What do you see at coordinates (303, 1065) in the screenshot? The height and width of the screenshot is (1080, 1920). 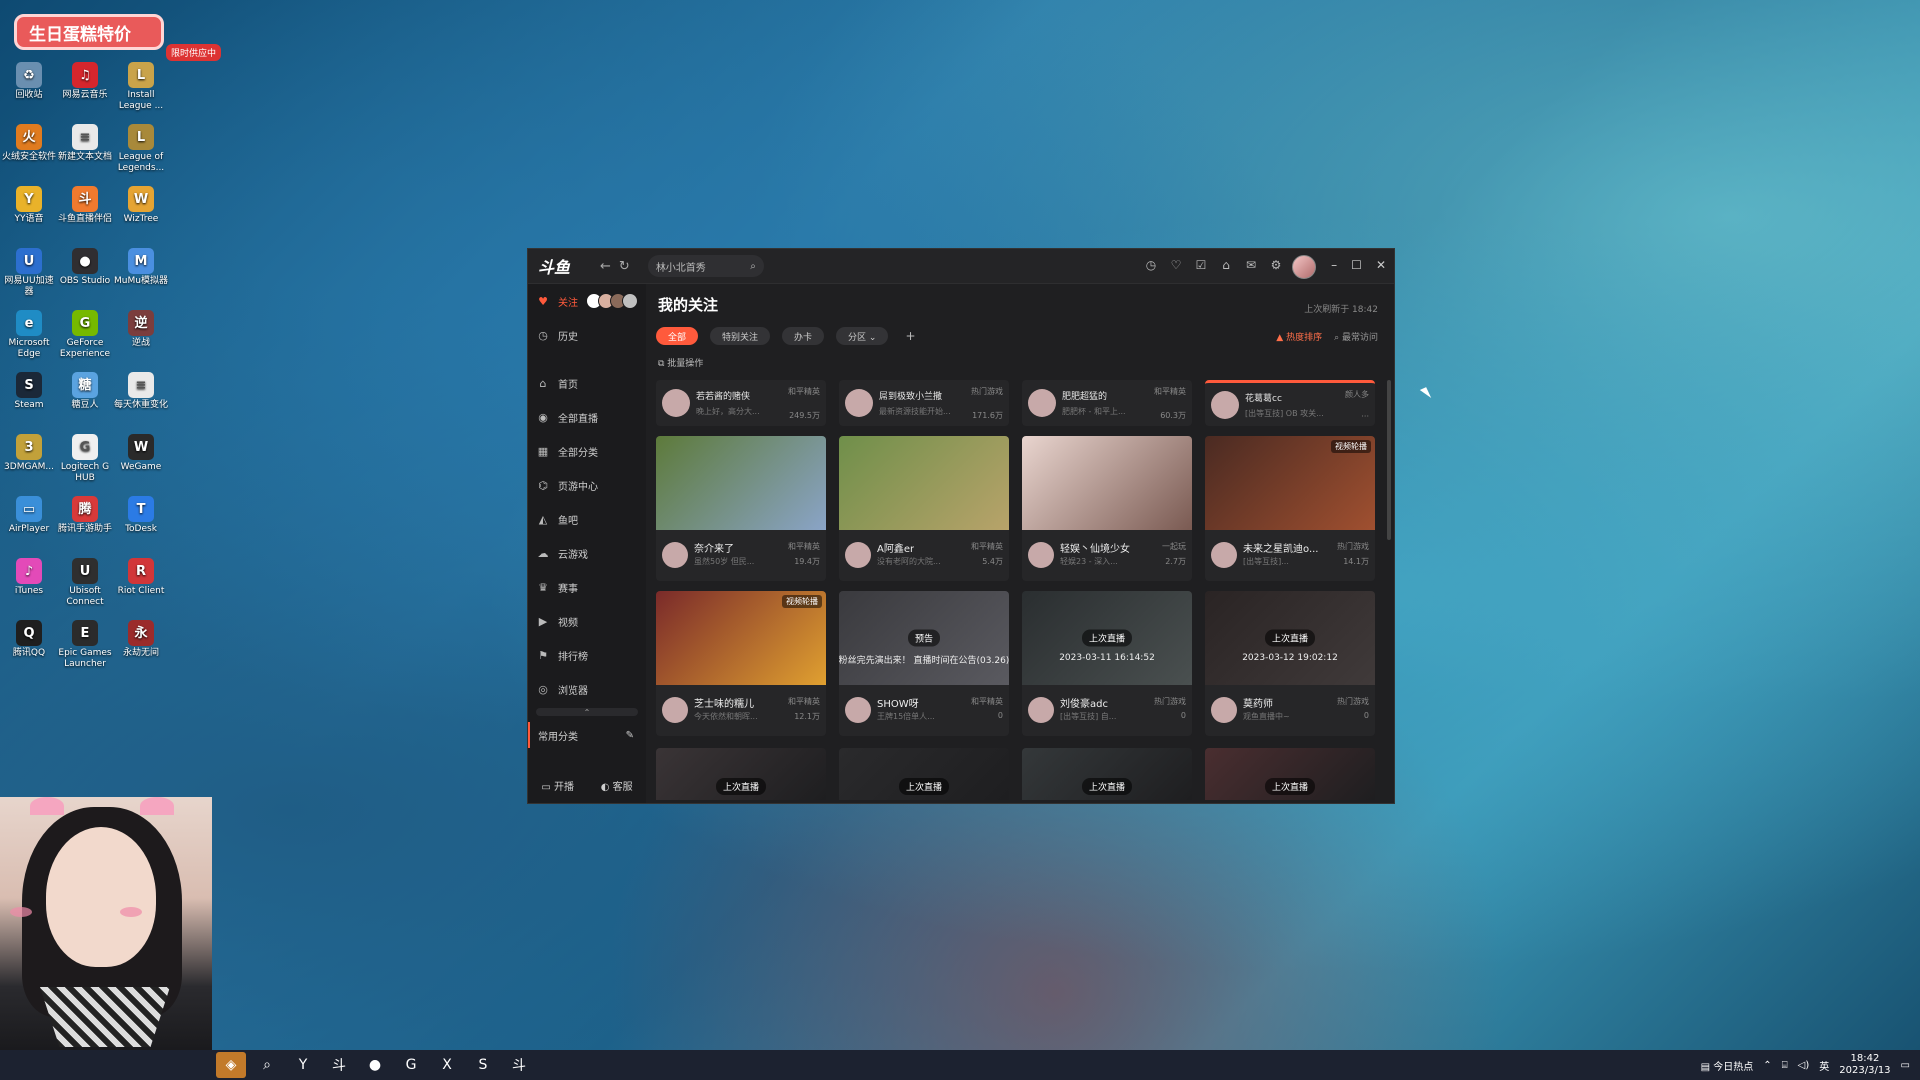 I see `yy-voice-icon: Y` at bounding box center [303, 1065].